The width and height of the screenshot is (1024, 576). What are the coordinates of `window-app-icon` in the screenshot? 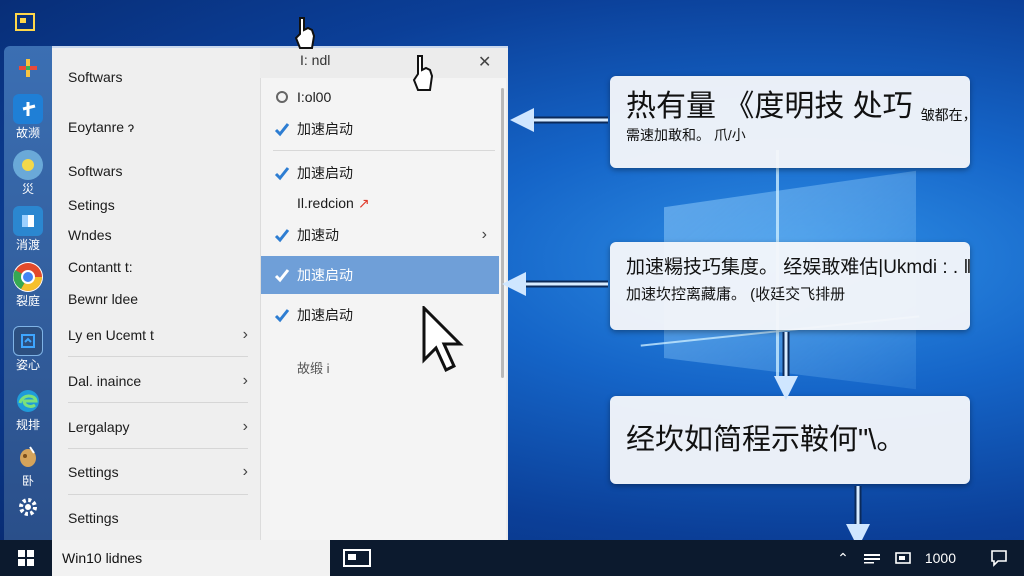 It's located at (357, 558).